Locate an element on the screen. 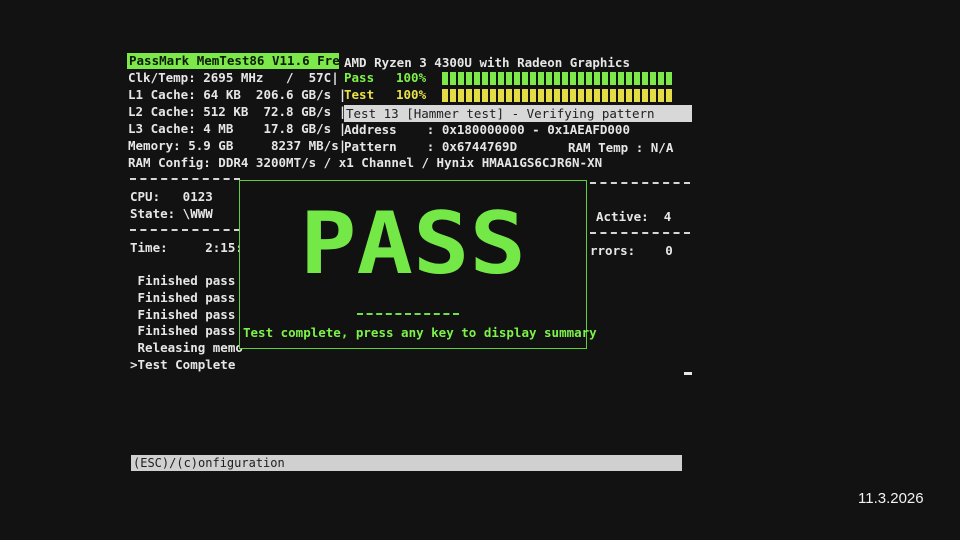 The width and height of the screenshot is (960, 540). log-line: >Test Complete is located at coordinates (183, 364).